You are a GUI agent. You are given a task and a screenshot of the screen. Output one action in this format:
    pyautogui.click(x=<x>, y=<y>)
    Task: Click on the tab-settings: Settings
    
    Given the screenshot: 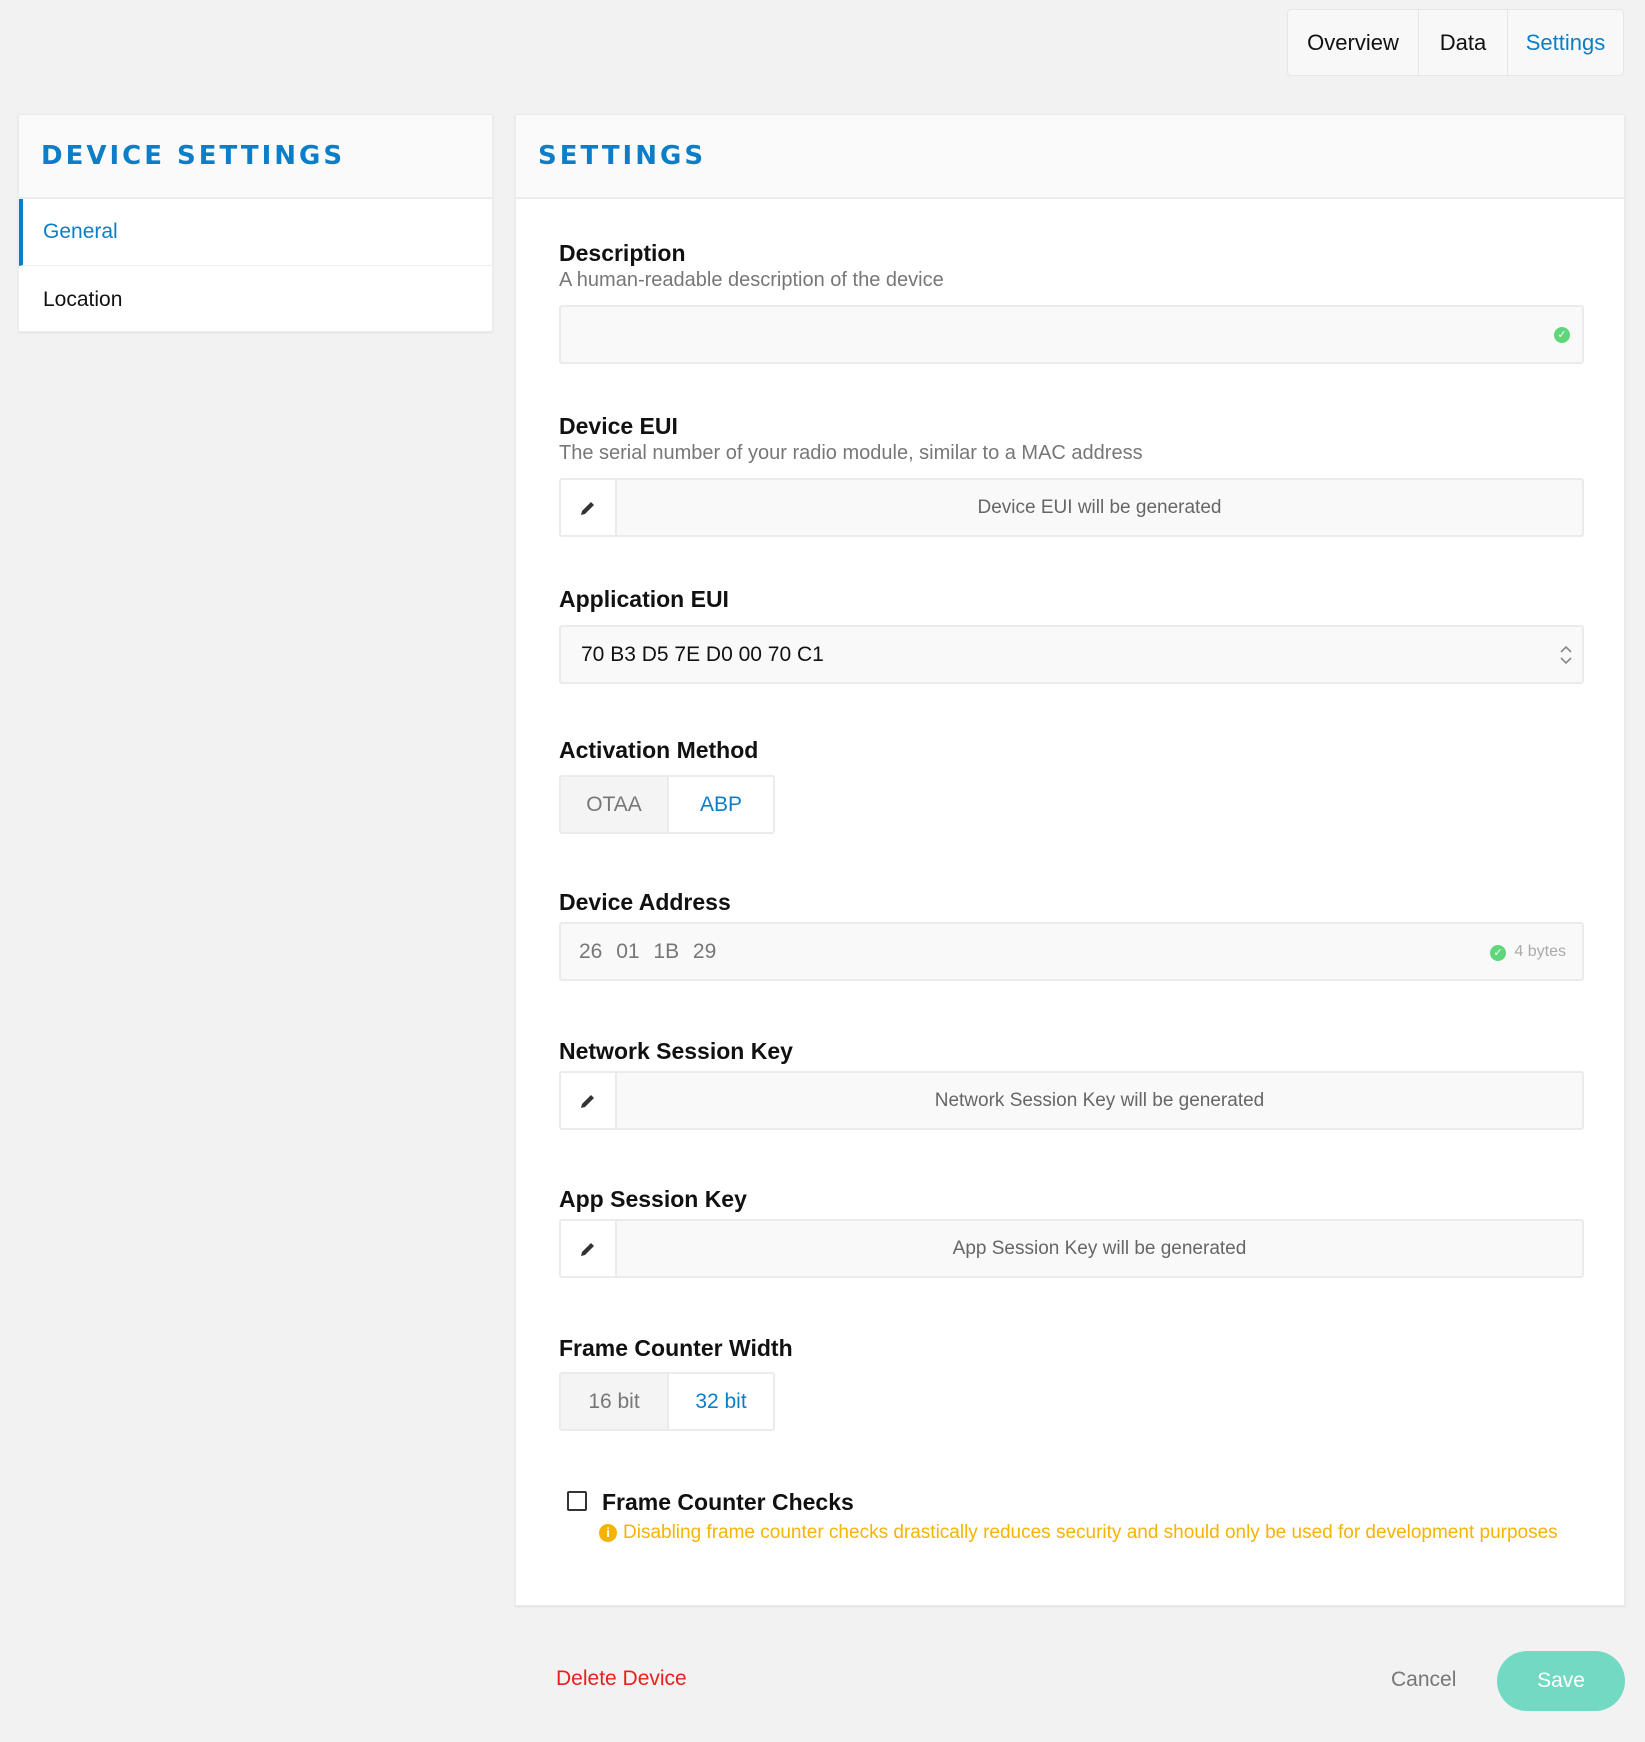 What is the action you would take?
    pyautogui.click(x=1565, y=42)
    